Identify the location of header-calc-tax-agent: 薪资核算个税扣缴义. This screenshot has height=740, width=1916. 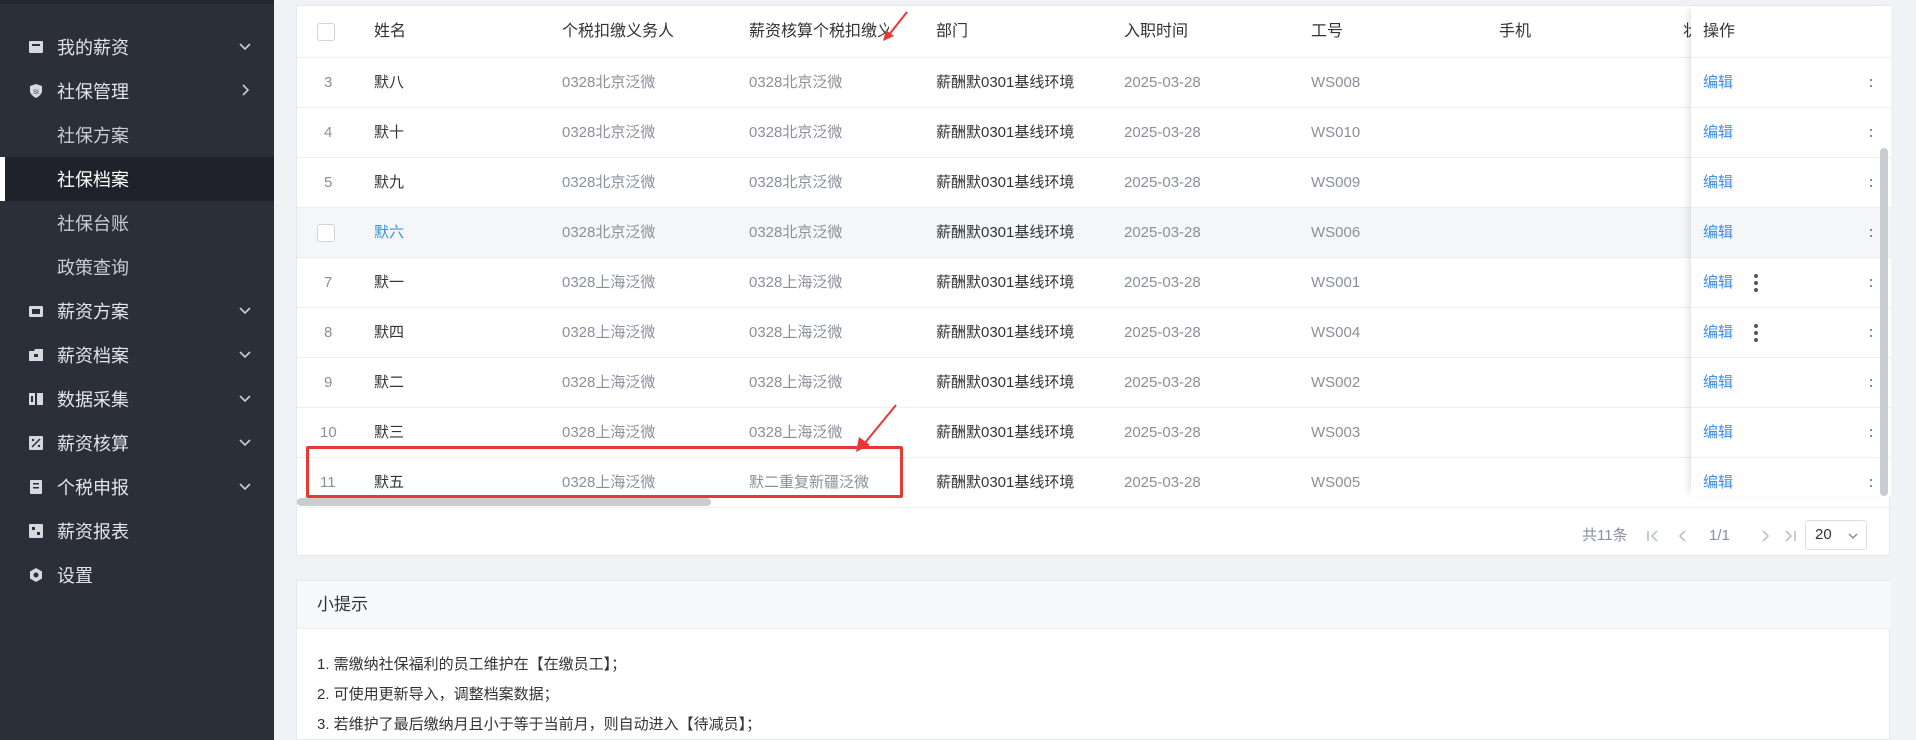
(819, 32).